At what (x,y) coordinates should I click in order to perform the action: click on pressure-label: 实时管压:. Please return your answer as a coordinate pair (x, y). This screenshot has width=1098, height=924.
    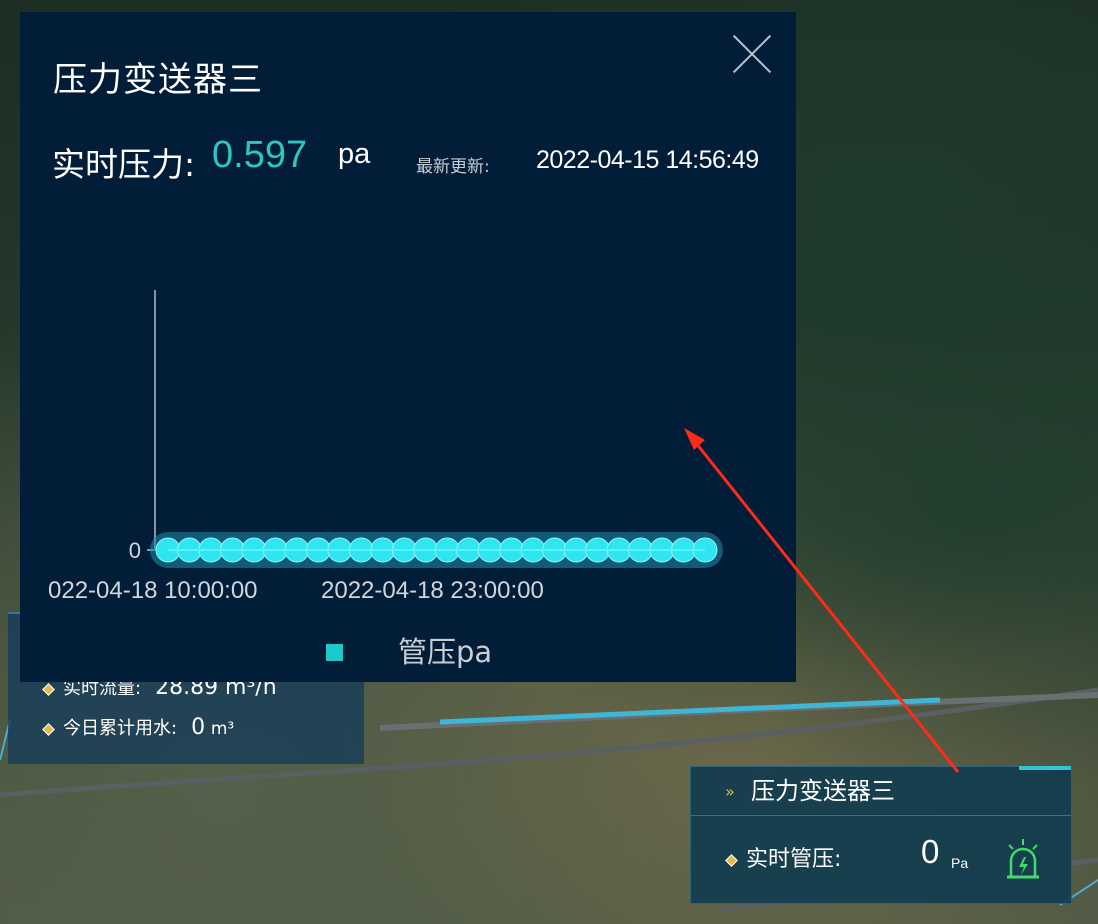
    Looking at the image, I should click on (794, 859).